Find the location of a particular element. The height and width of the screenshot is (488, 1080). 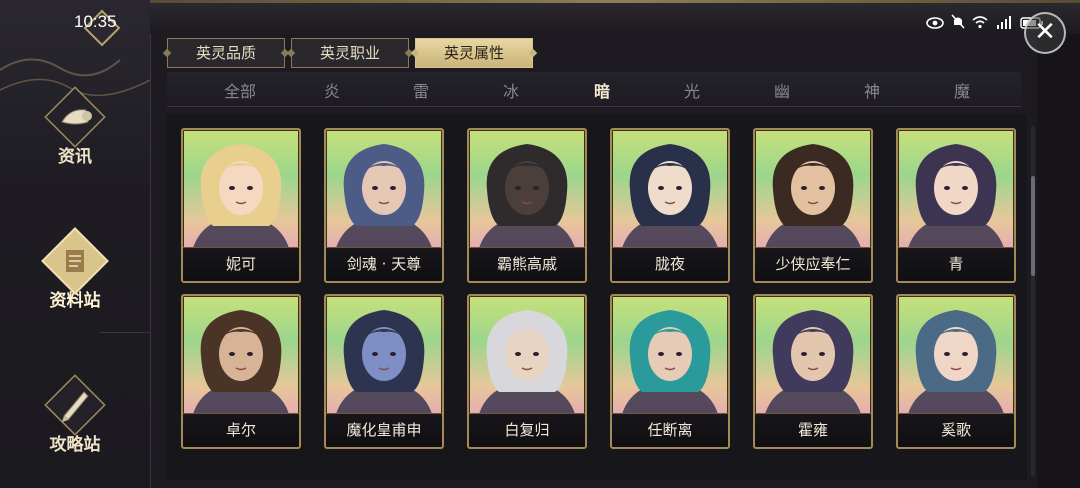

category-tabs: 英灵品质 英灵职业 英灵属性 is located at coordinates (350, 53).